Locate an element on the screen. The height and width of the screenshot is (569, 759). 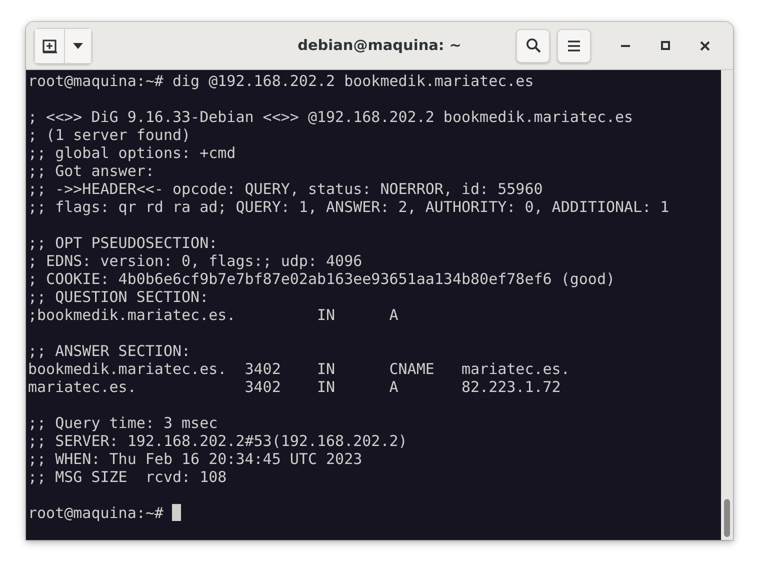
new-tab-icon is located at coordinates (50, 46).